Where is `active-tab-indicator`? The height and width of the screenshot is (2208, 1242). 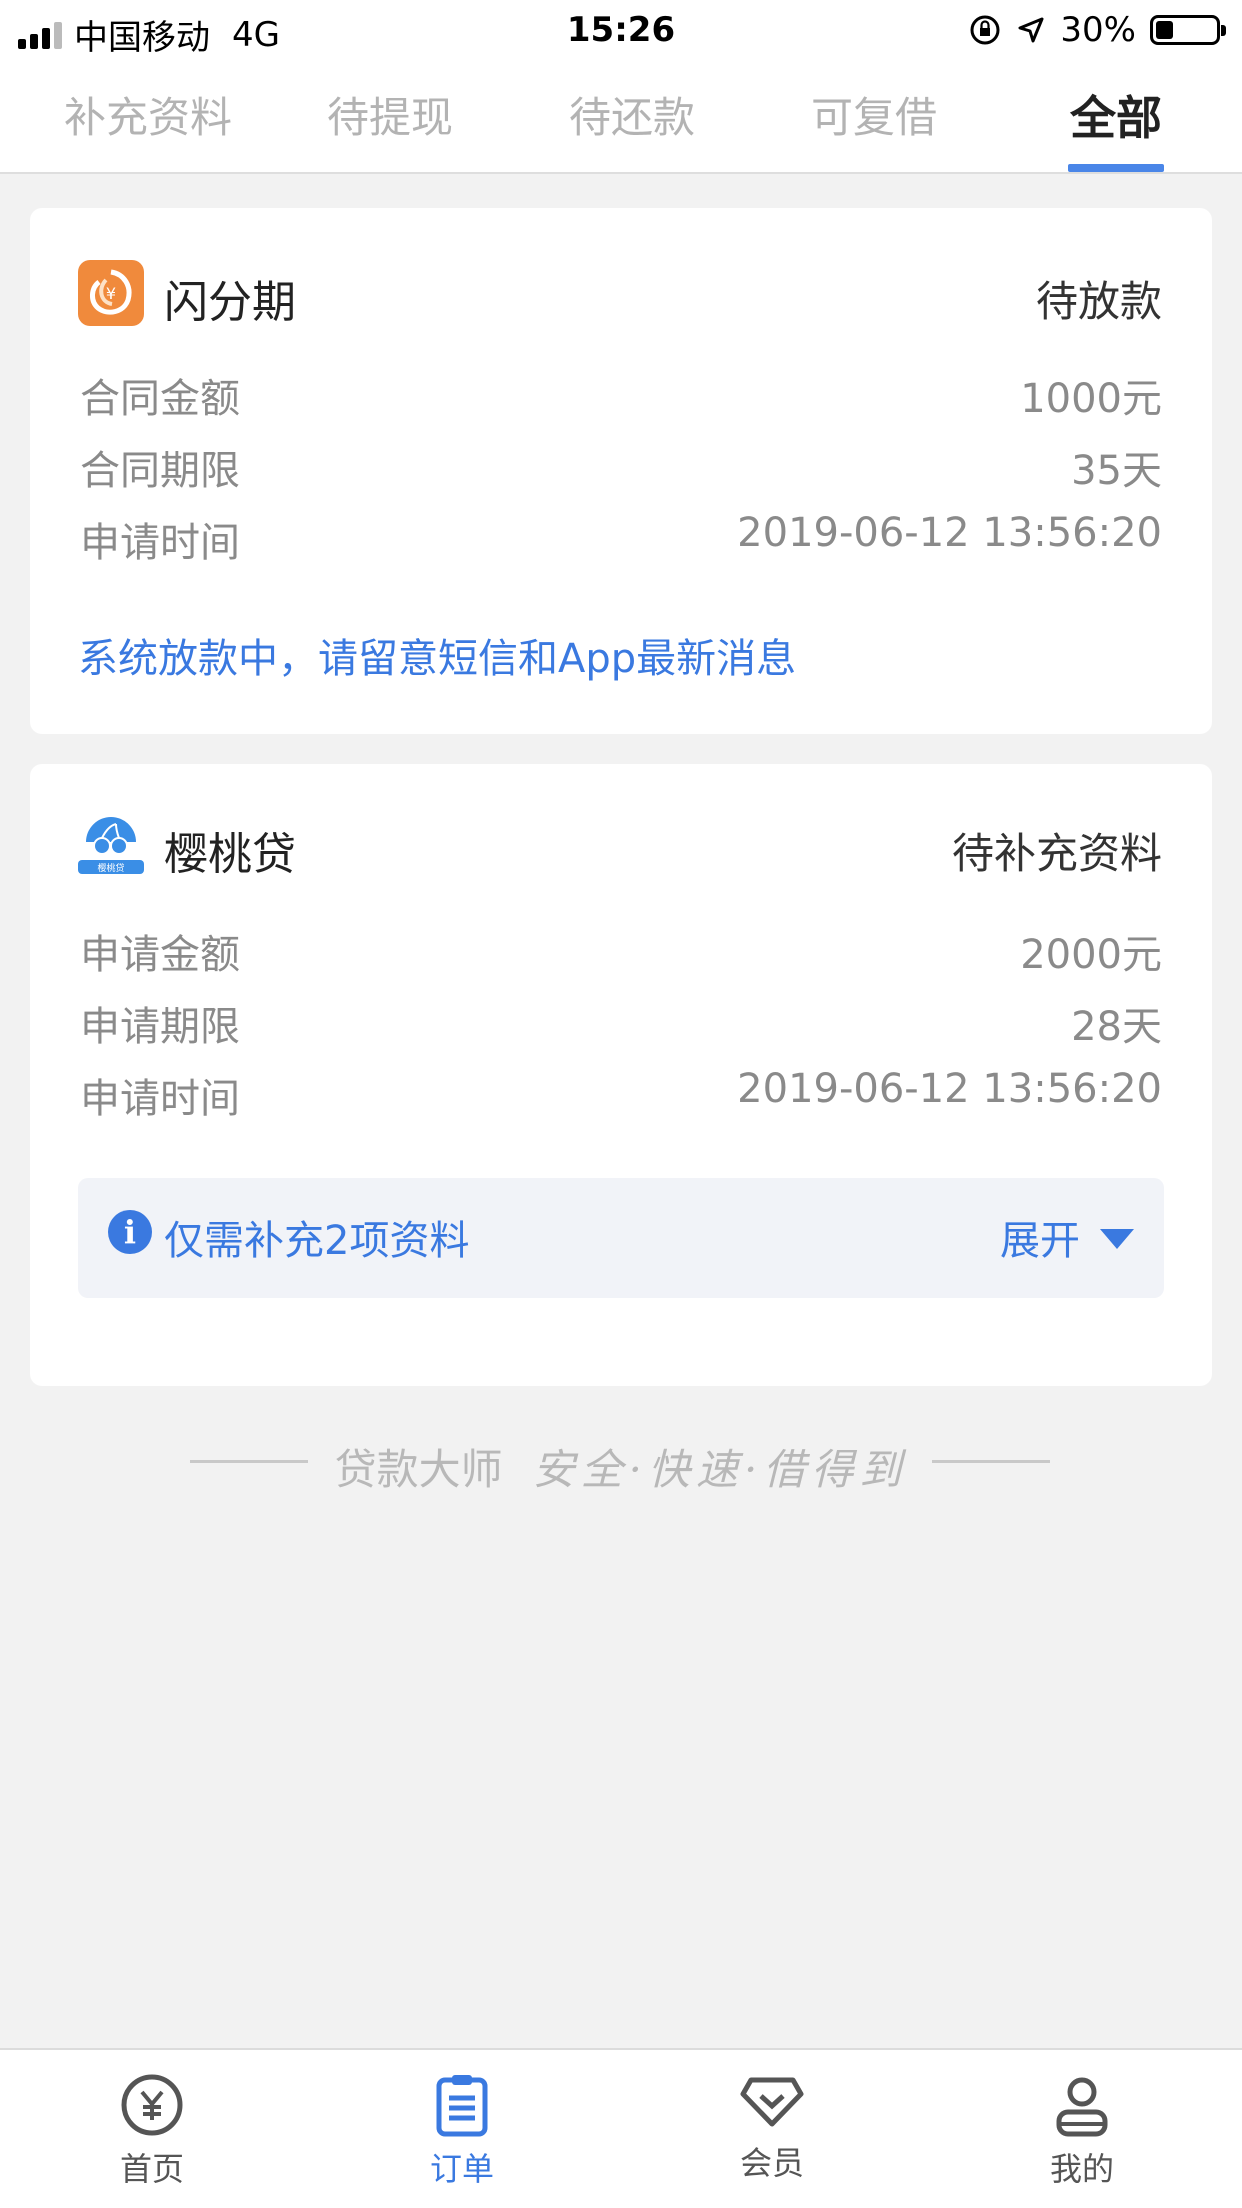 active-tab-indicator is located at coordinates (1116, 168).